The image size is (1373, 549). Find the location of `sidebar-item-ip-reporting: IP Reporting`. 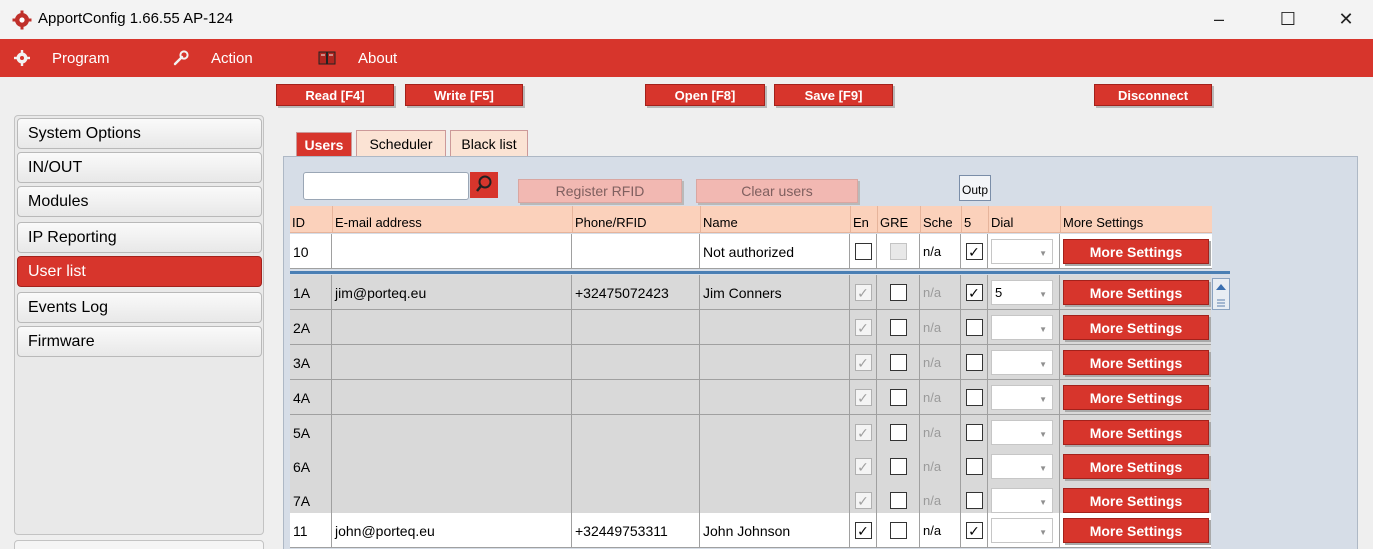

sidebar-item-ip-reporting: IP Reporting is located at coordinates (139, 237).